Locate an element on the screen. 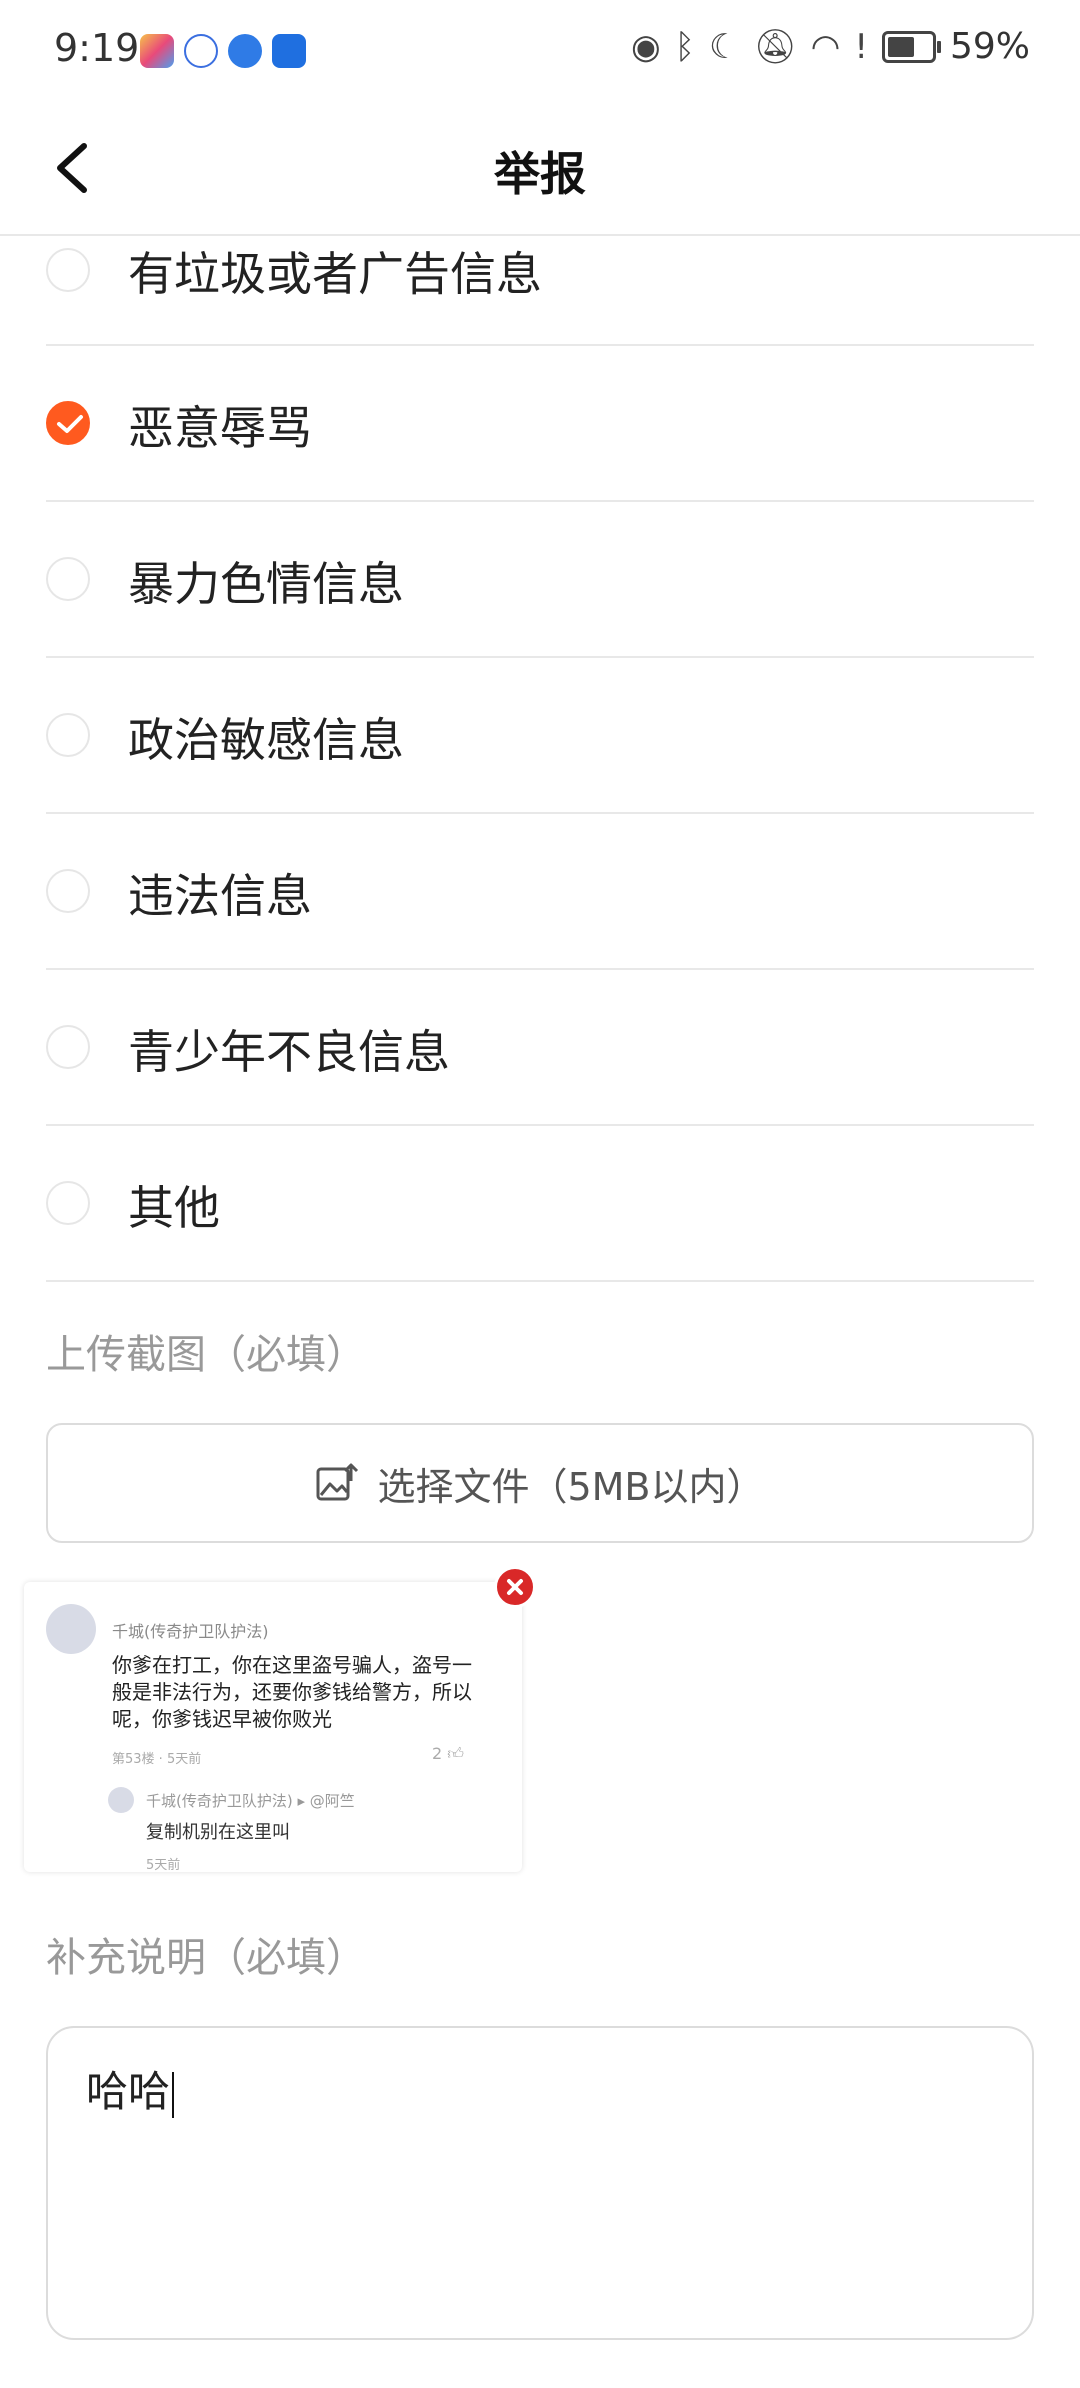 The height and width of the screenshot is (2388, 1080). reply-avatar is located at coordinates (121, 1800).